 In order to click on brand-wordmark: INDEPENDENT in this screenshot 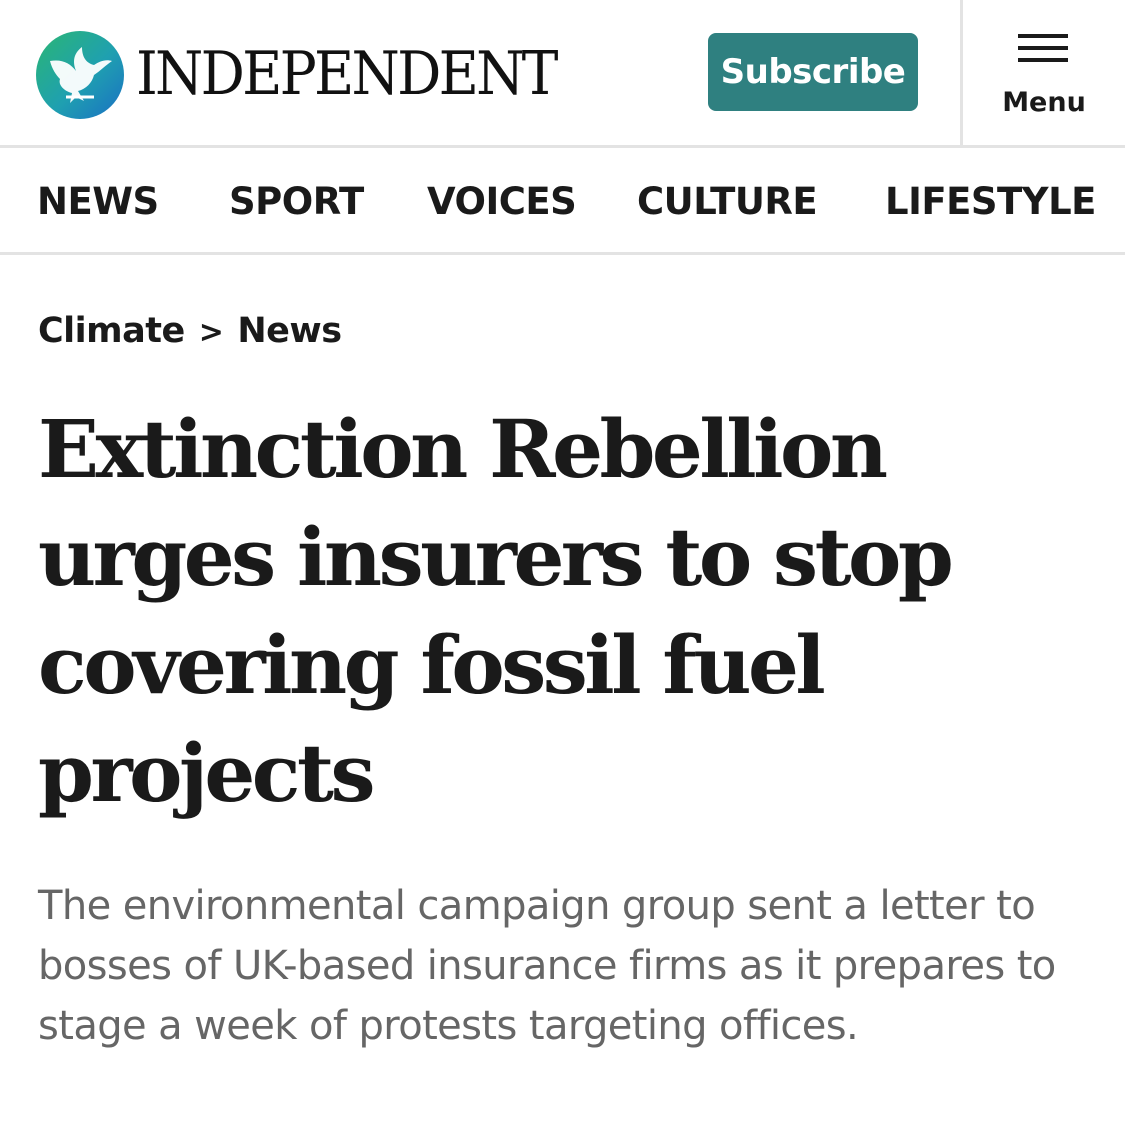, I will do `click(347, 74)`.